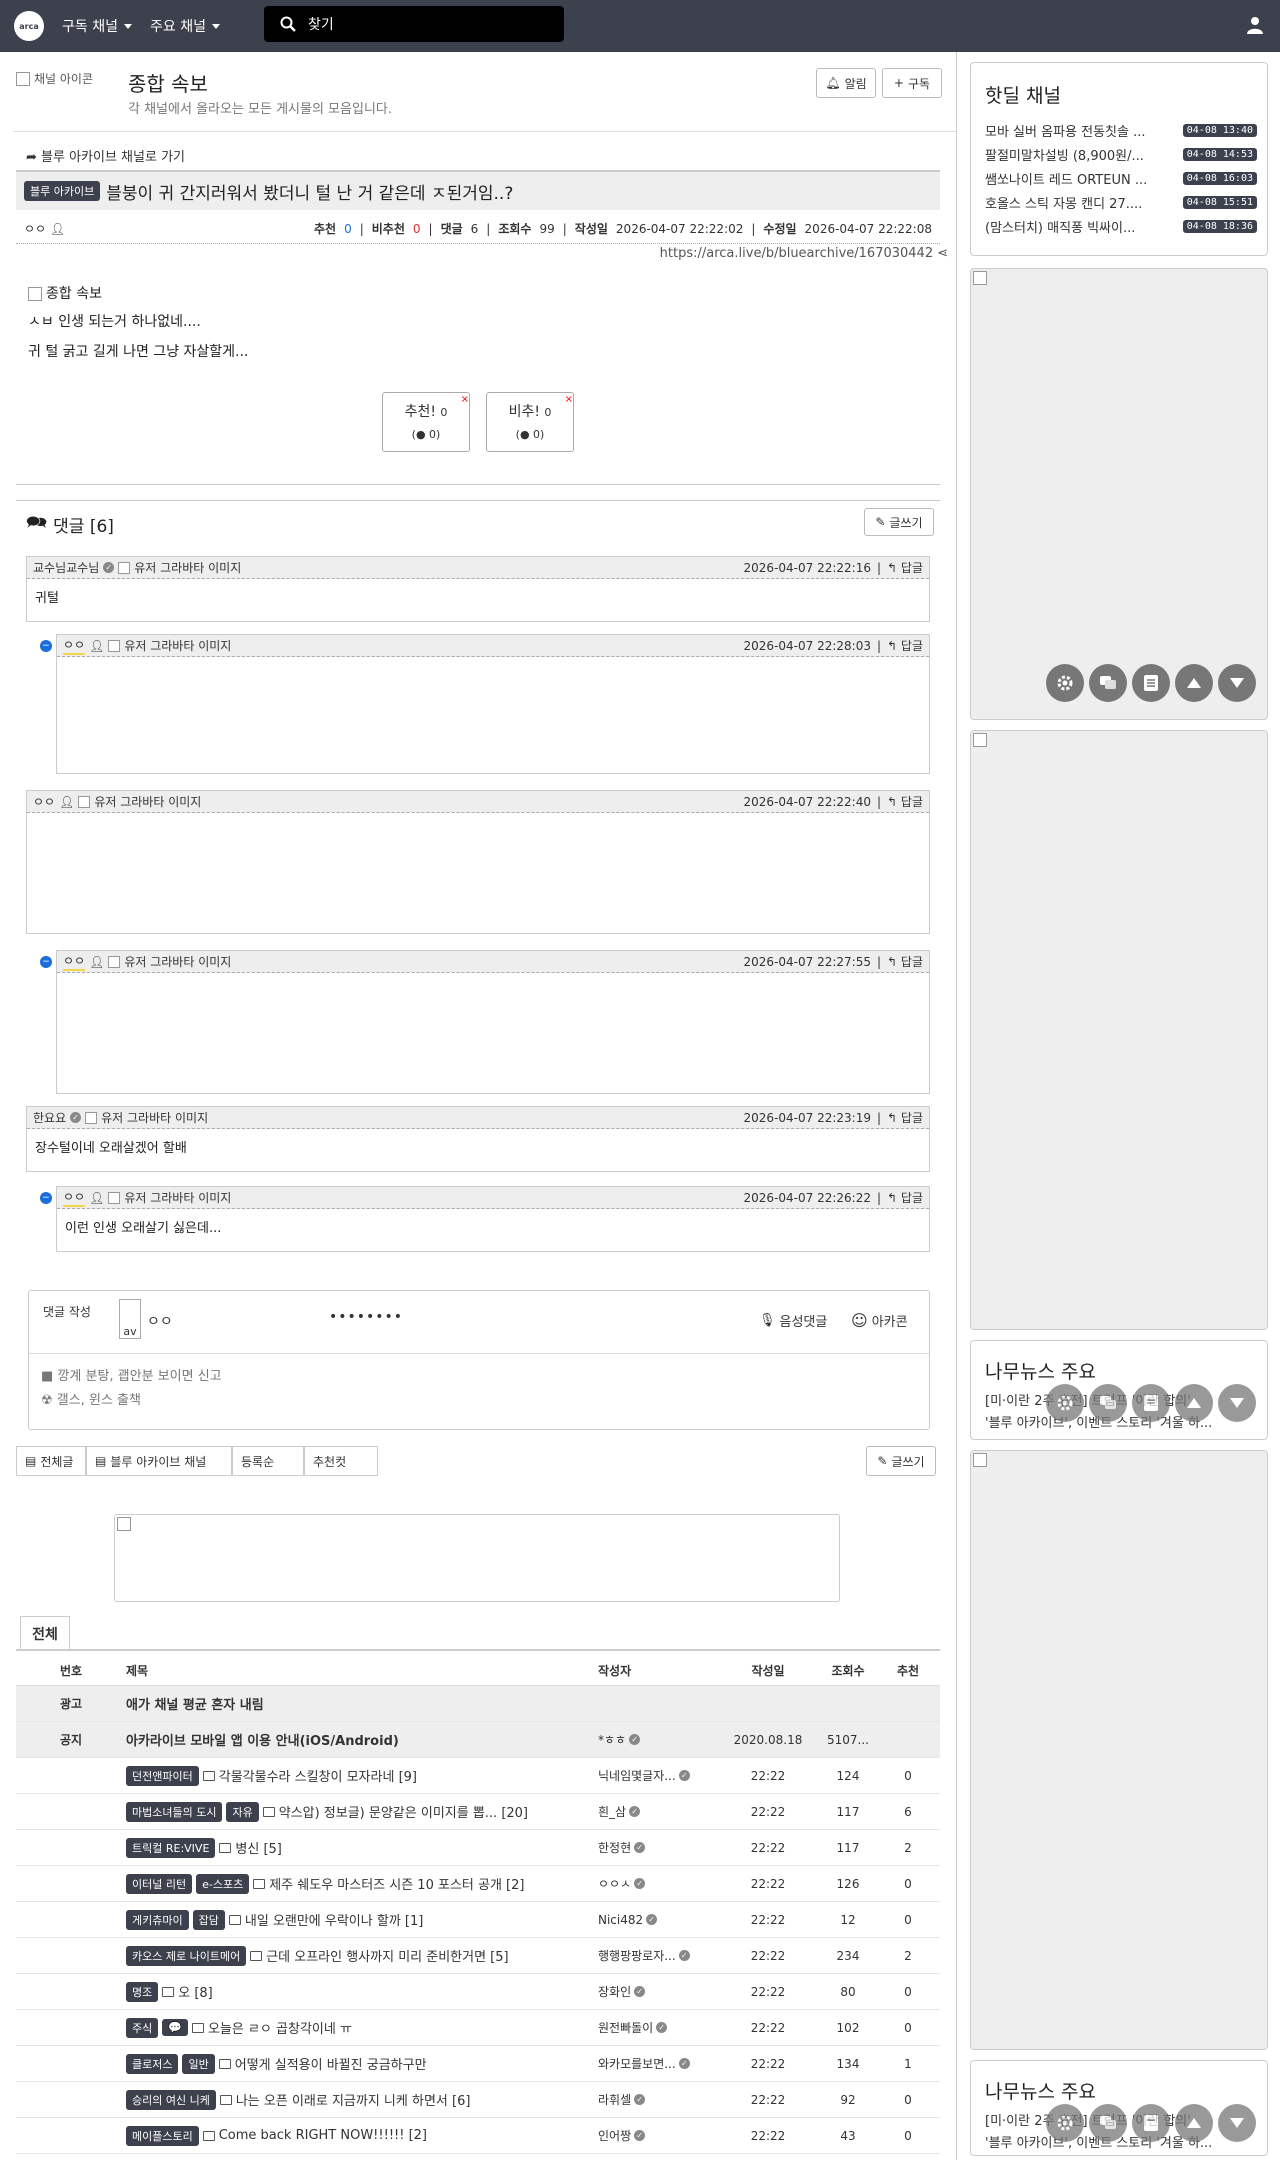 The height and width of the screenshot is (2160, 1280). I want to click on row-author: 인어짱 ✓, so click(663, 2135).